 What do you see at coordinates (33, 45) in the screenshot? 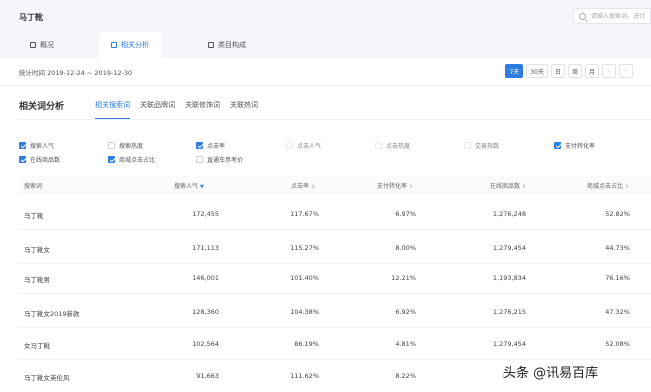
I see `overview-icon` at bounding box center [33, 45].